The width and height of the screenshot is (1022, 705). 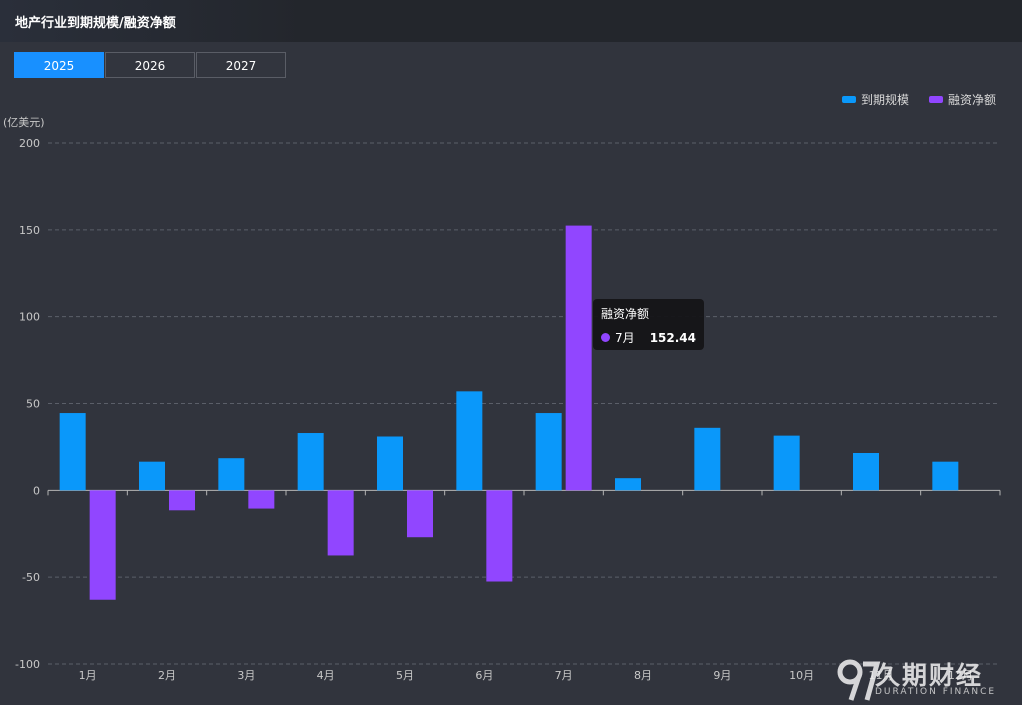 What do you see at coordinates (648, 324) in the screenshot?
I see `chart-tooltip: 融资净额 7月 152.44` at bounding box center [648, 324].